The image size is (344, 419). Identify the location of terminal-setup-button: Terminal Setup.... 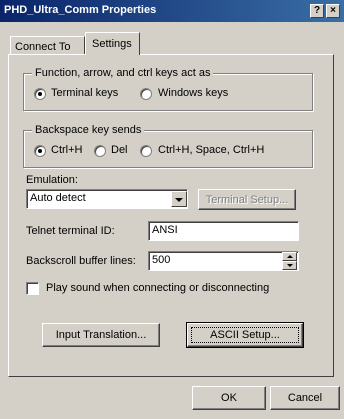
(247, 199).